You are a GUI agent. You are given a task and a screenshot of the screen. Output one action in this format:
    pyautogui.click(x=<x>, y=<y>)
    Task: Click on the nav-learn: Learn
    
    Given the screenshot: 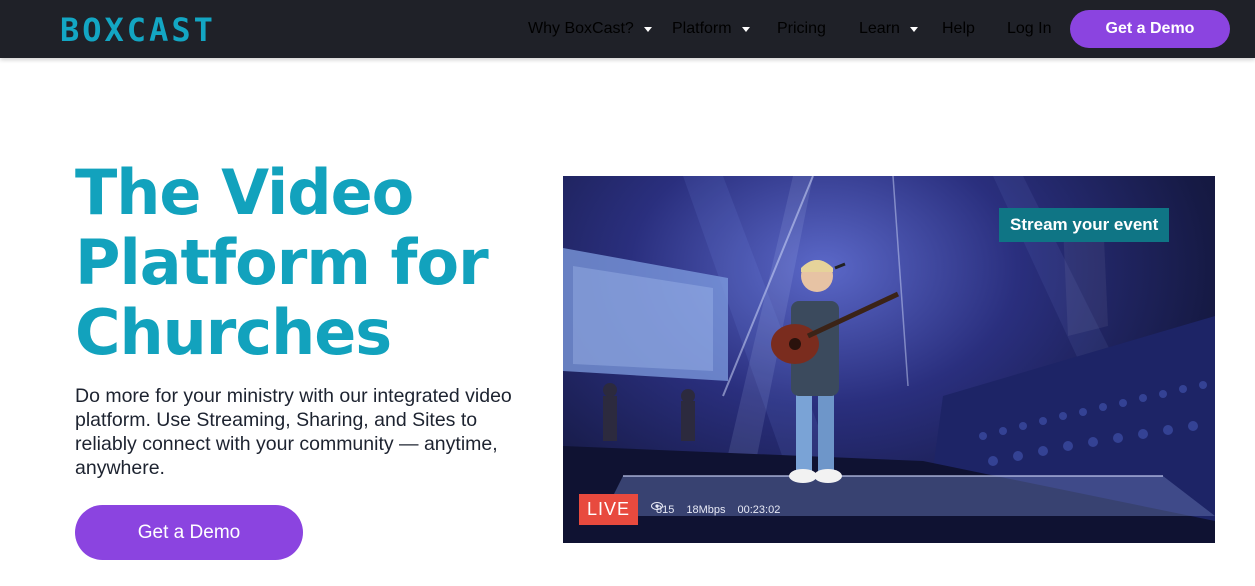 What is the action you would take?
    pyautogui.click(x=888, y=29)
    